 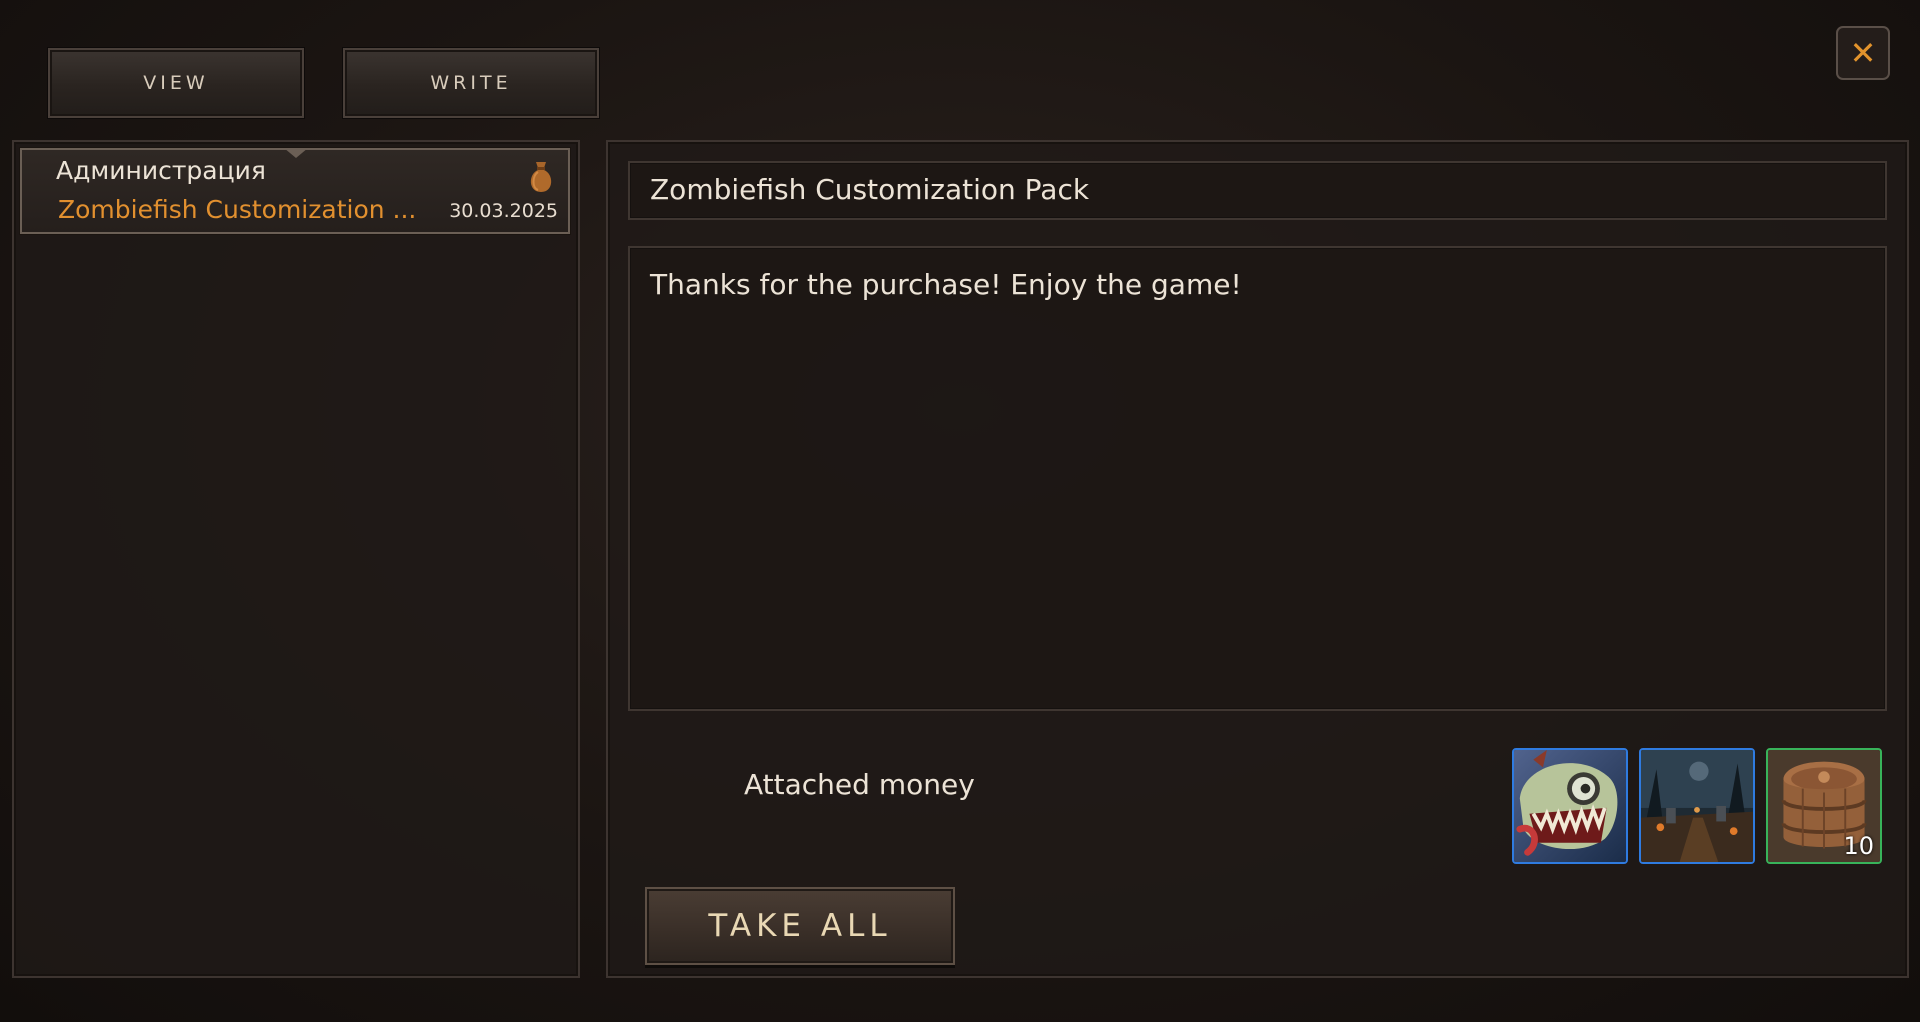 I want to click on close-button: ✕, so click(x=1863, y=53).